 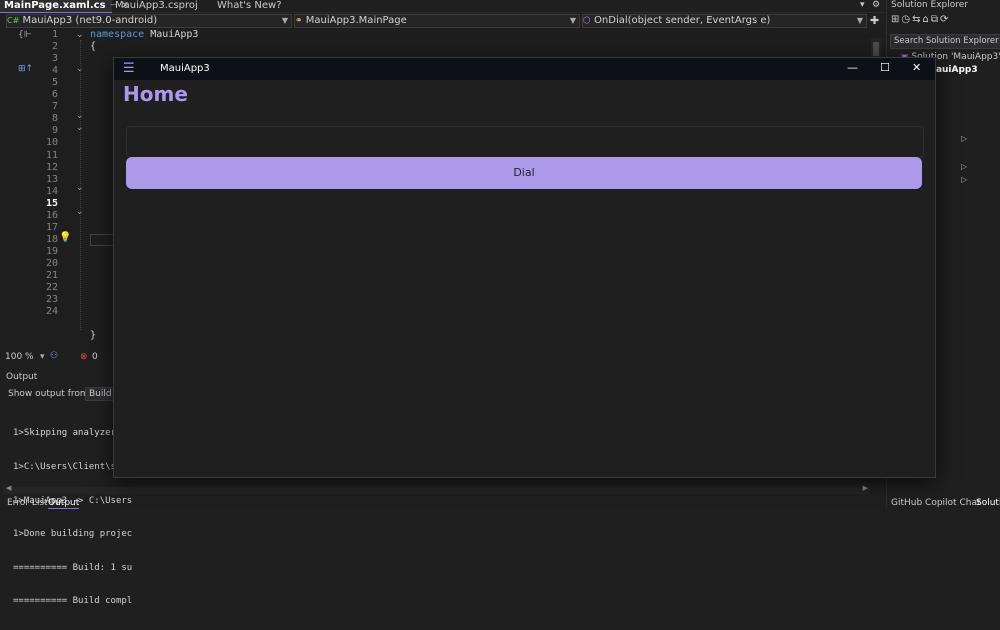 What do you see at coordinates (524, 173) in the screenshot?
I see `dial-button: Dial` at bounding box center [524, 173].